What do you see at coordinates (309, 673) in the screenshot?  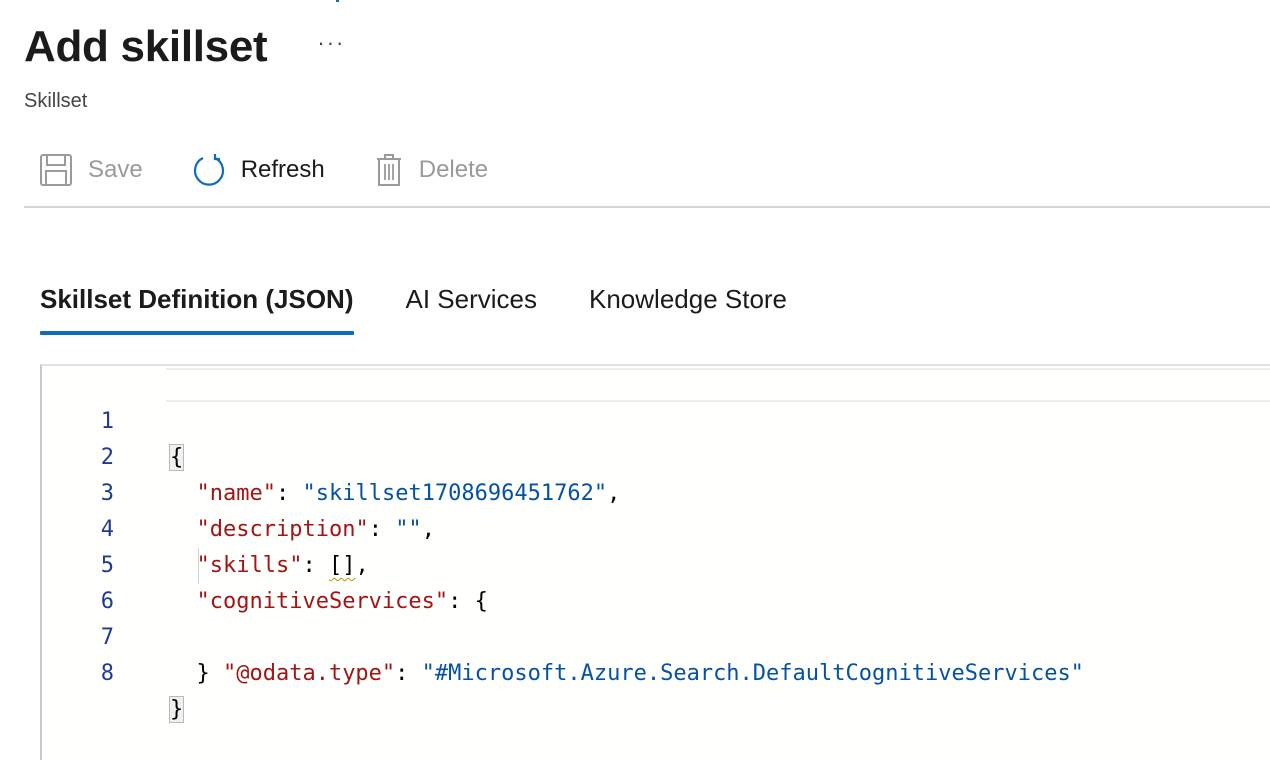 I see `json-key: "@odata.type"` at bounding box center [309, 673].